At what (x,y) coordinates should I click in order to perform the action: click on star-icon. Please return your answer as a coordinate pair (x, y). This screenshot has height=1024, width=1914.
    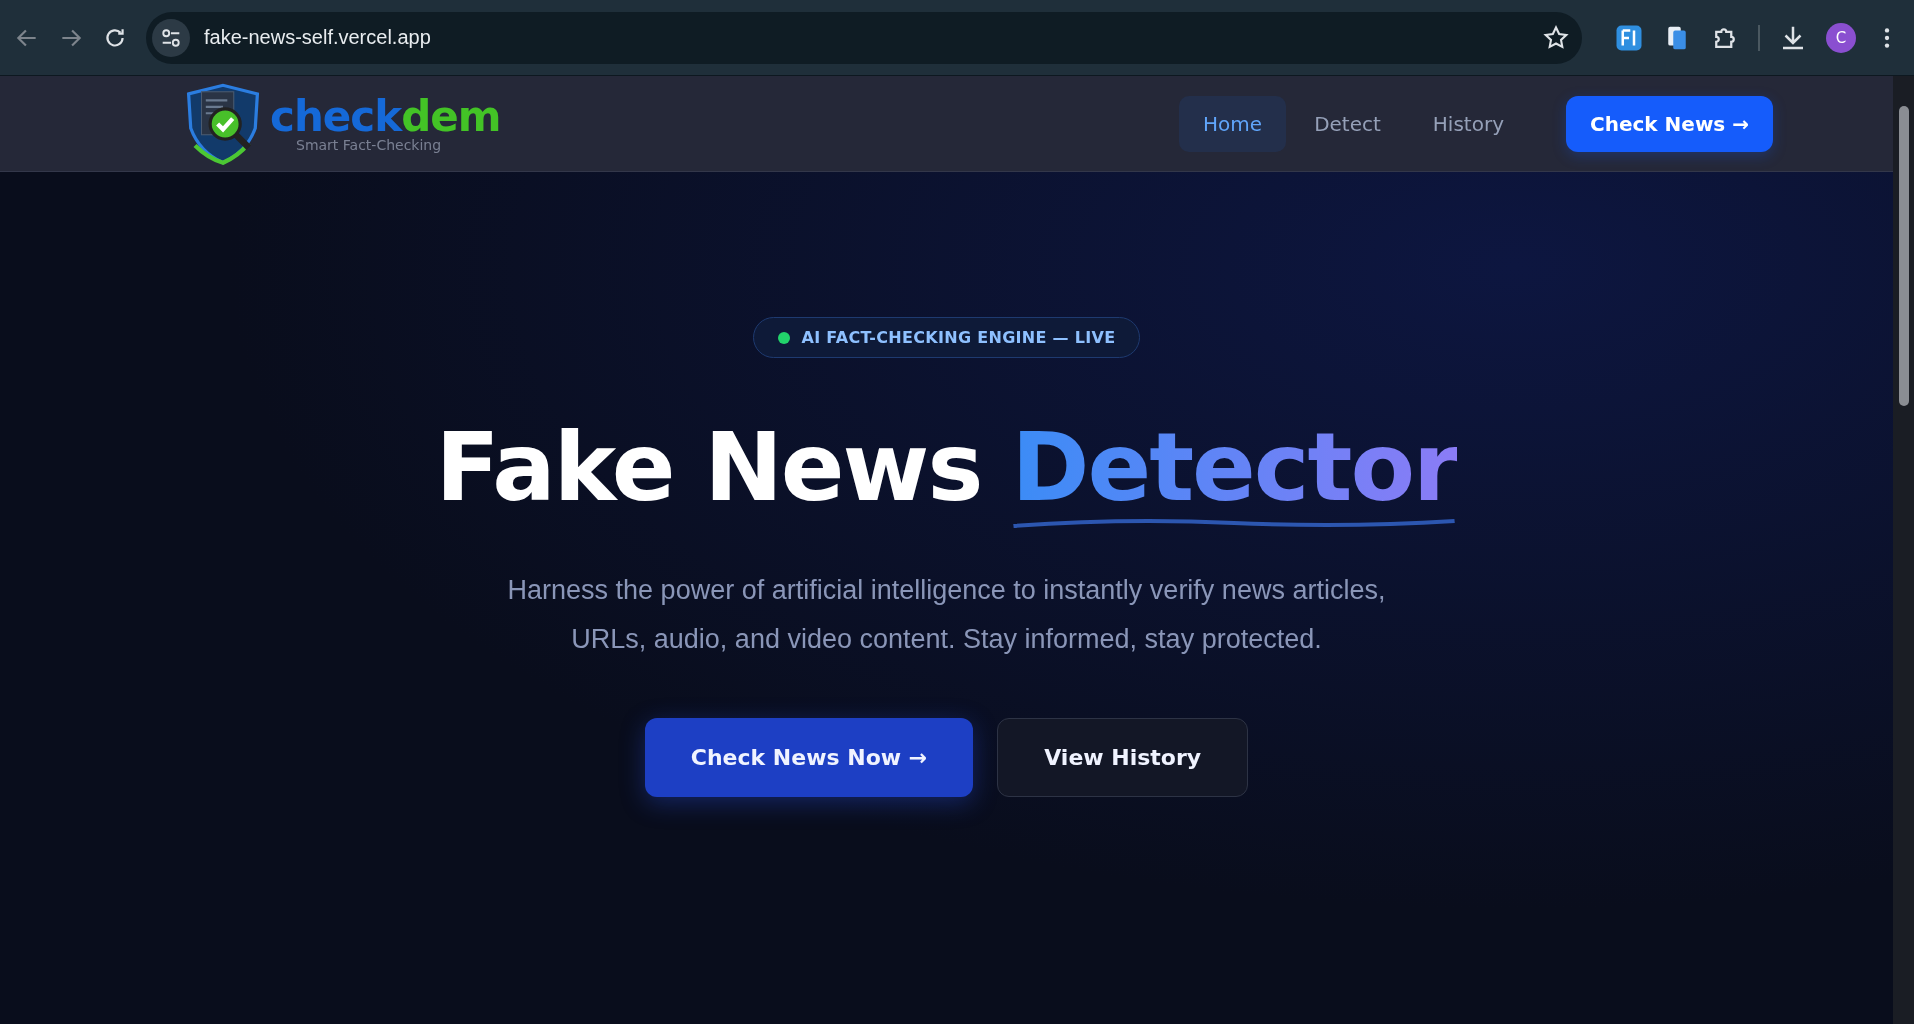
    Looking at the image, I should click on (1556, 37).